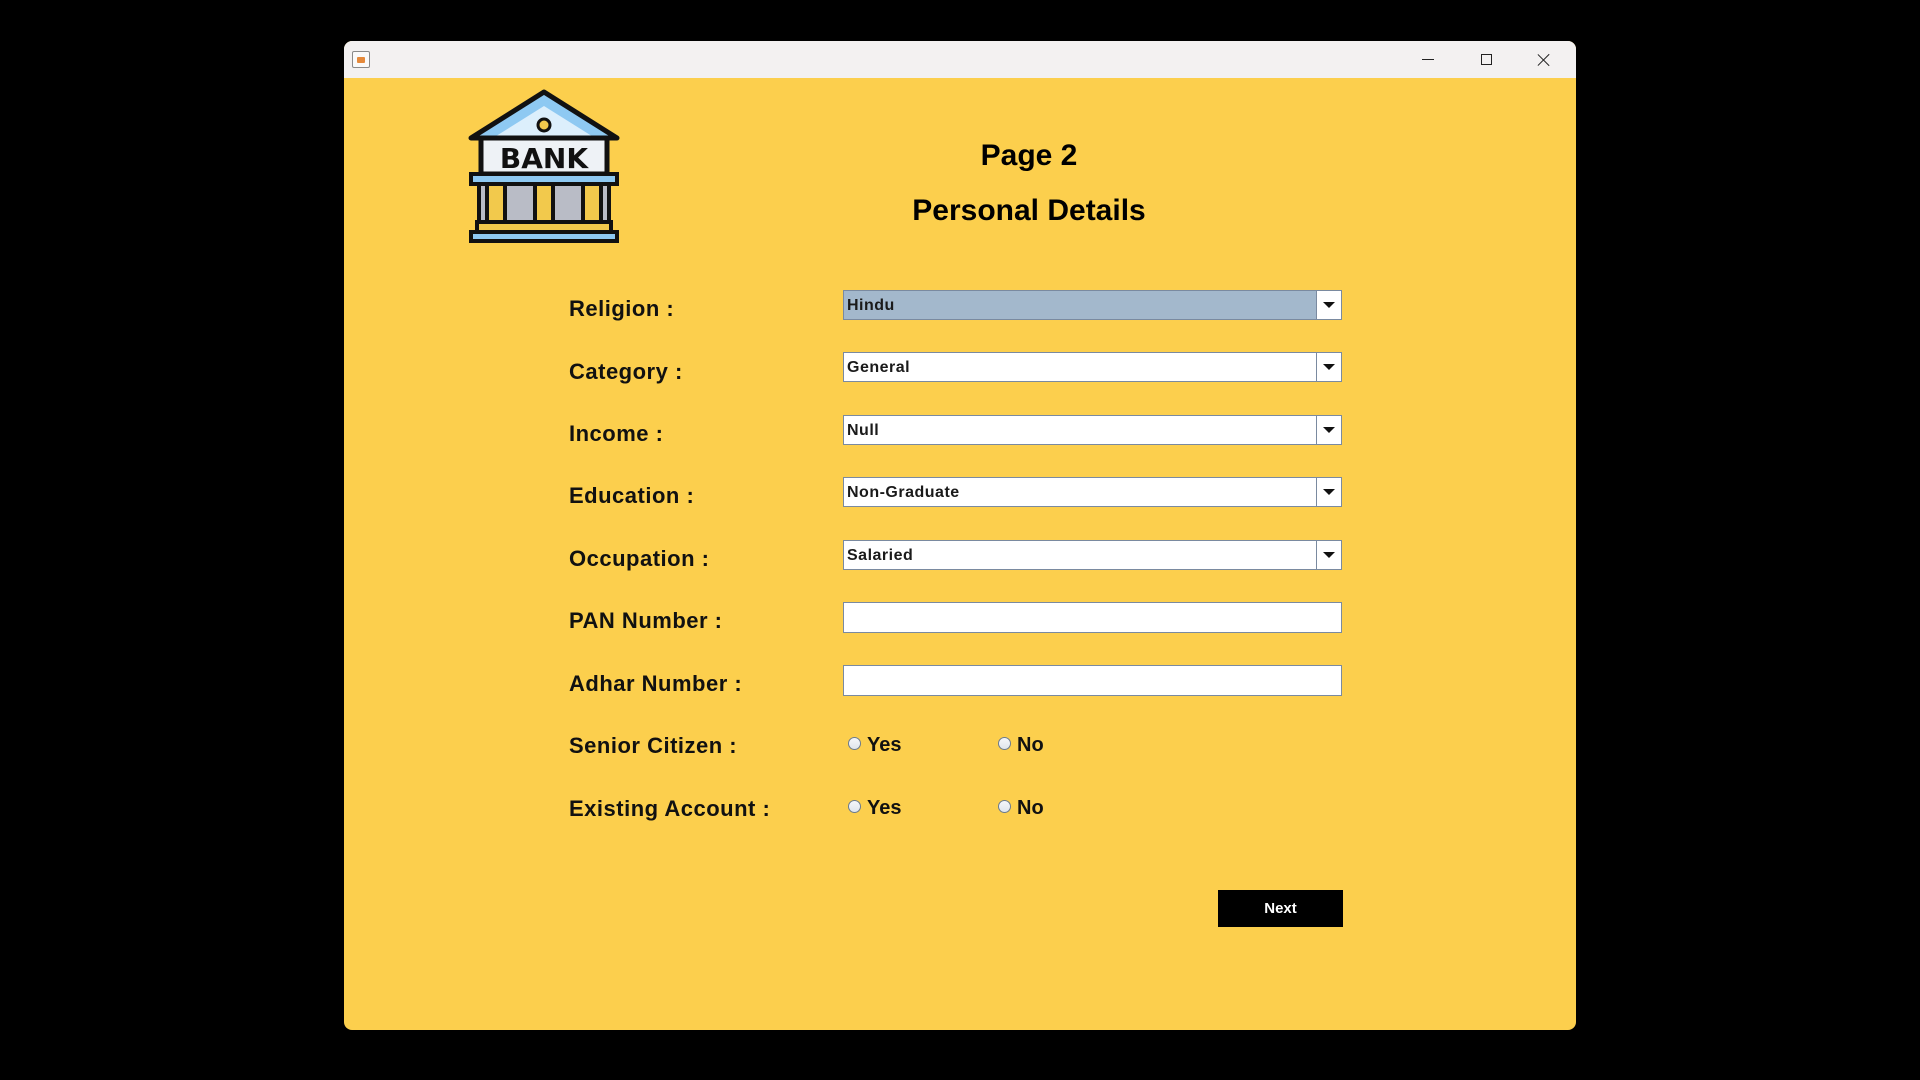 The width and height of the screenshot is (1920, 1080). I want to click on next-button: Next, so click(1280, 908).